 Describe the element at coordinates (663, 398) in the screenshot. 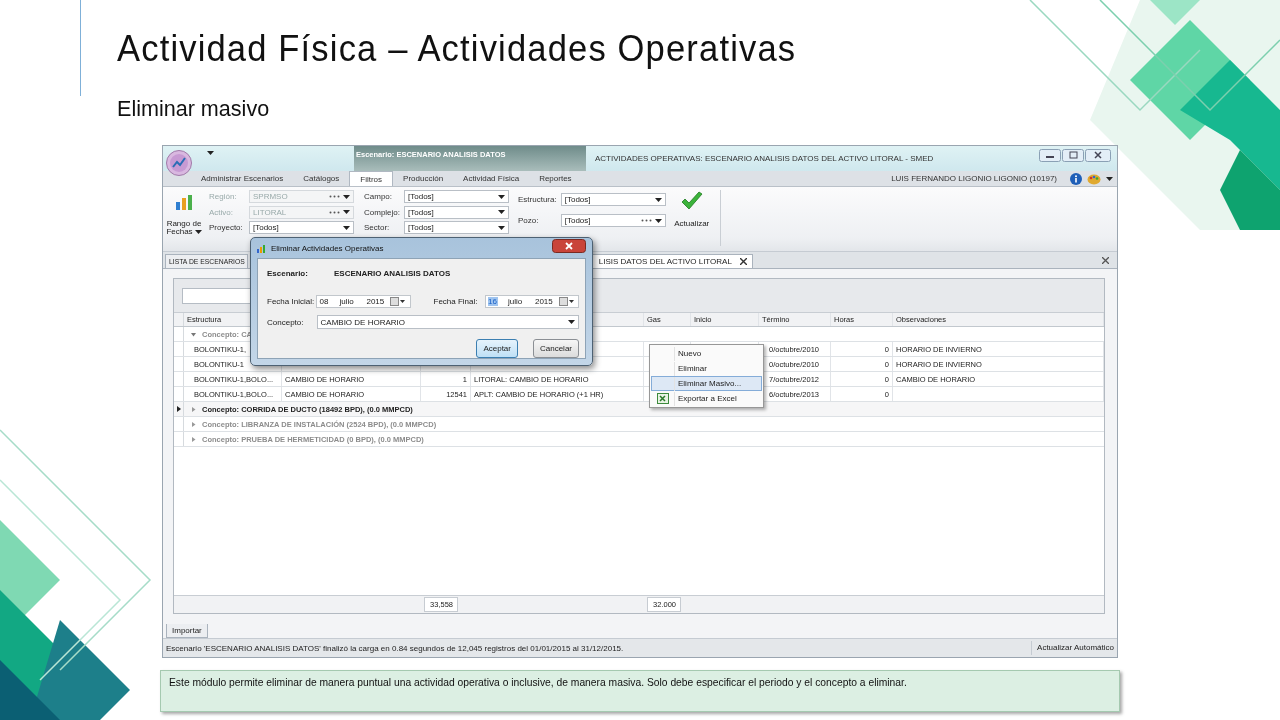

I see `spreadsheet-icon` at that location.